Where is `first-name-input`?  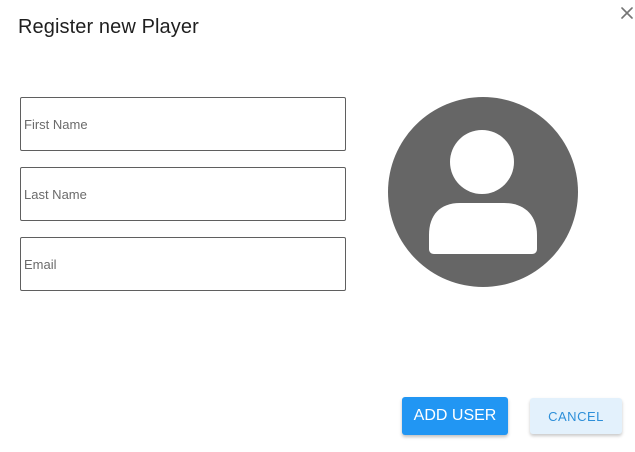 first-name-input is located at coordinates (183, 124).